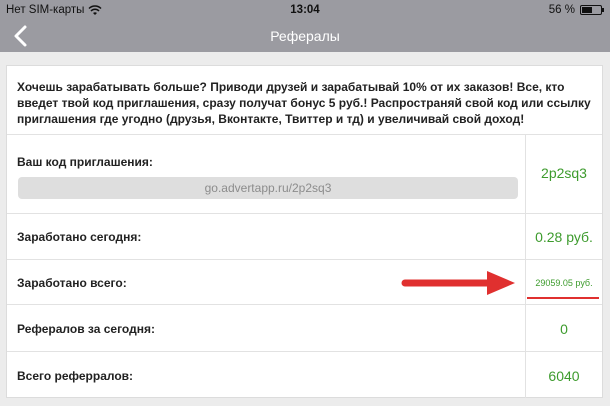 Image resolution: width=610 pixels, height=406 pixels. I want to click on referrals-today-row: Рефералов за сегодня: 0, so click(304, 327).